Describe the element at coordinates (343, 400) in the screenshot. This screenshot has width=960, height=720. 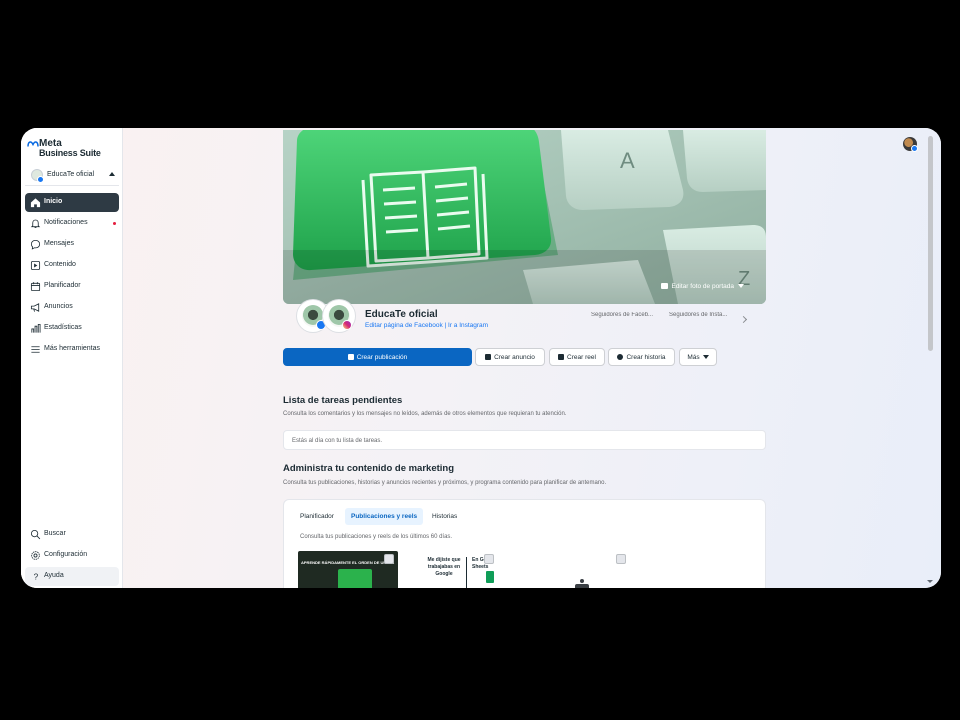
I see `todo-title: Lista de tareas pendientes` at that location.